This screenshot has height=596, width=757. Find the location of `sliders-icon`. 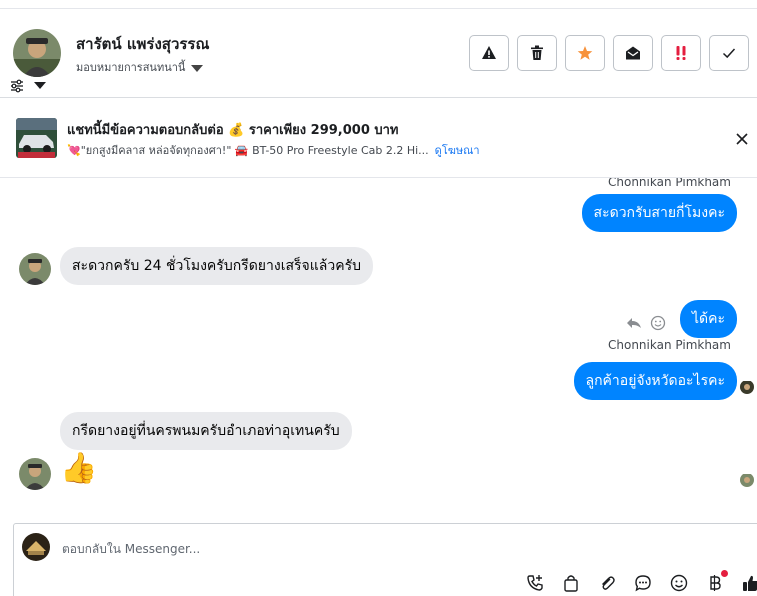

sliders-icon is located at coordinates (17, 85).